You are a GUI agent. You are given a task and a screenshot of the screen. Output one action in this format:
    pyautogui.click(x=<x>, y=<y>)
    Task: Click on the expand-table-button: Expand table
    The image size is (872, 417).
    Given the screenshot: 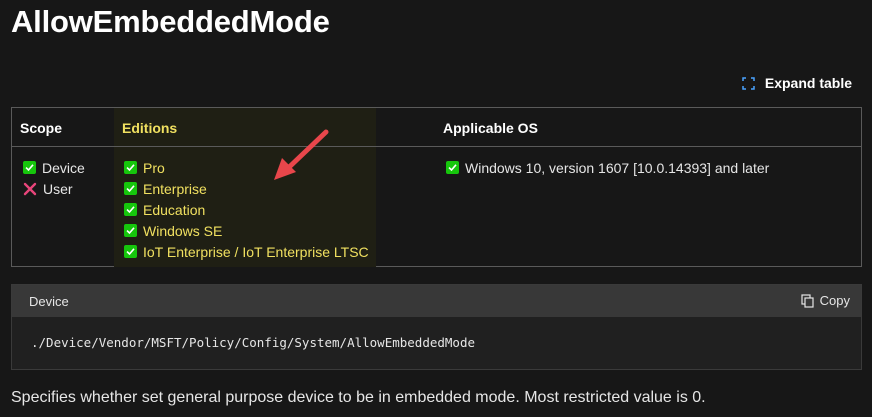 What is the action you would take?
    pyautogui.click(x=797, y=83)
    